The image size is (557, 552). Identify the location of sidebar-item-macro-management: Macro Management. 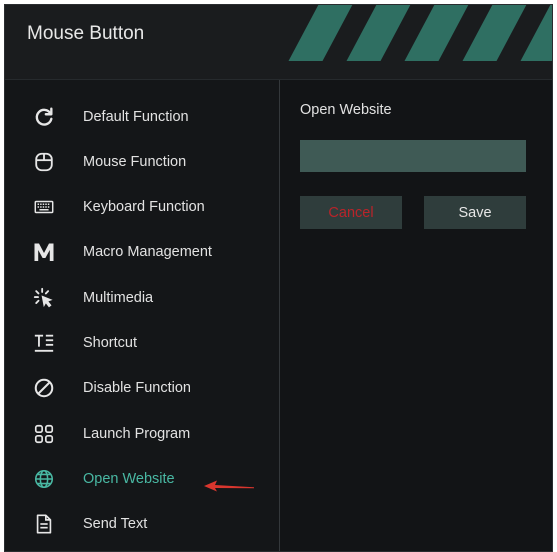
(142, 252).